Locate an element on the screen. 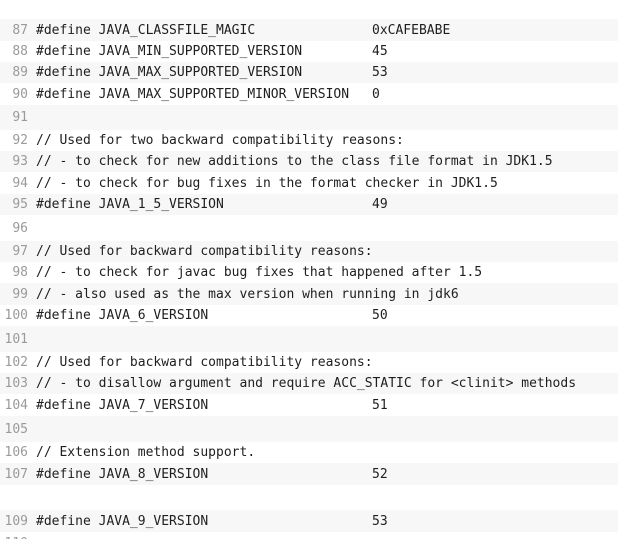 The width and height of the screenshot is (618, 539). code-text: #define JAVA_MAX_SUPPORTED_MINOR_VERSION is located at coordinates (193, 94).